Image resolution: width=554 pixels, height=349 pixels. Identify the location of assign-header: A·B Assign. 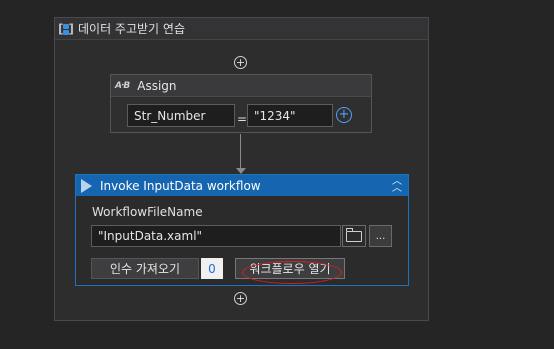
(241, 86).